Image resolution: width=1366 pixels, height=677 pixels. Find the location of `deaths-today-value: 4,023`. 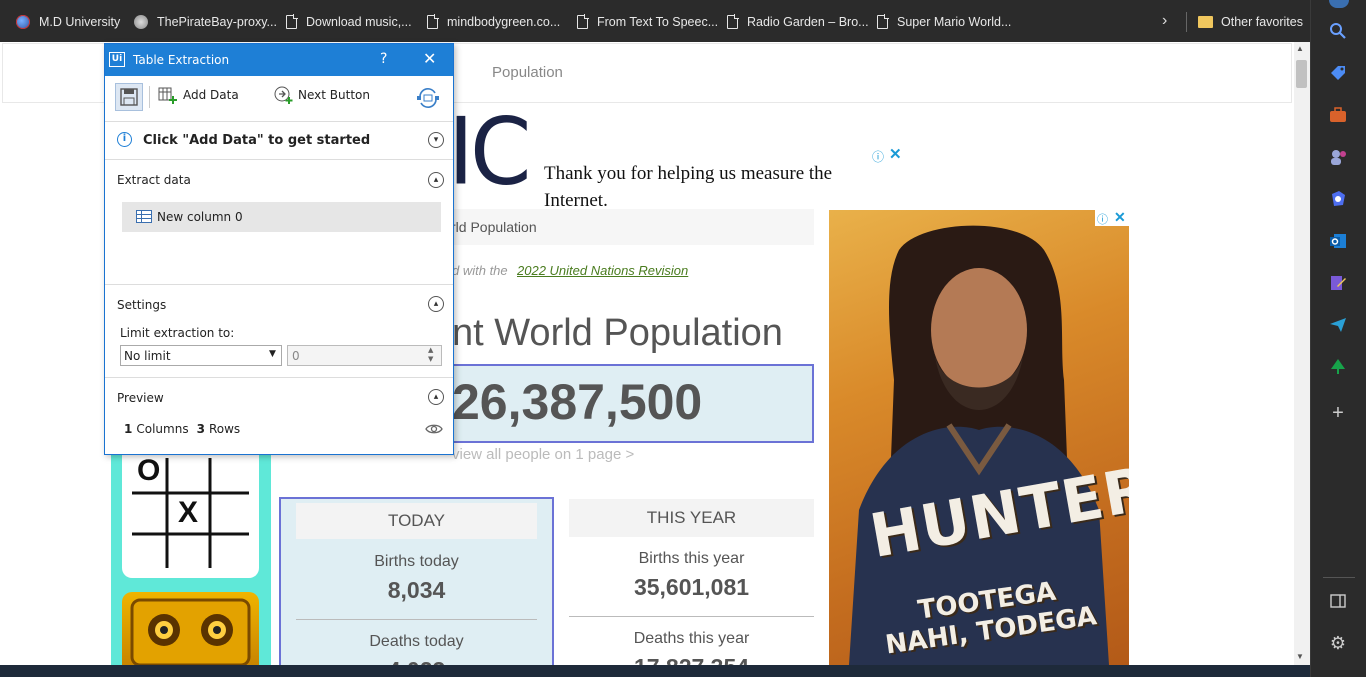

deaths-today-value: 4,023 is located at coordinates (416, 661).